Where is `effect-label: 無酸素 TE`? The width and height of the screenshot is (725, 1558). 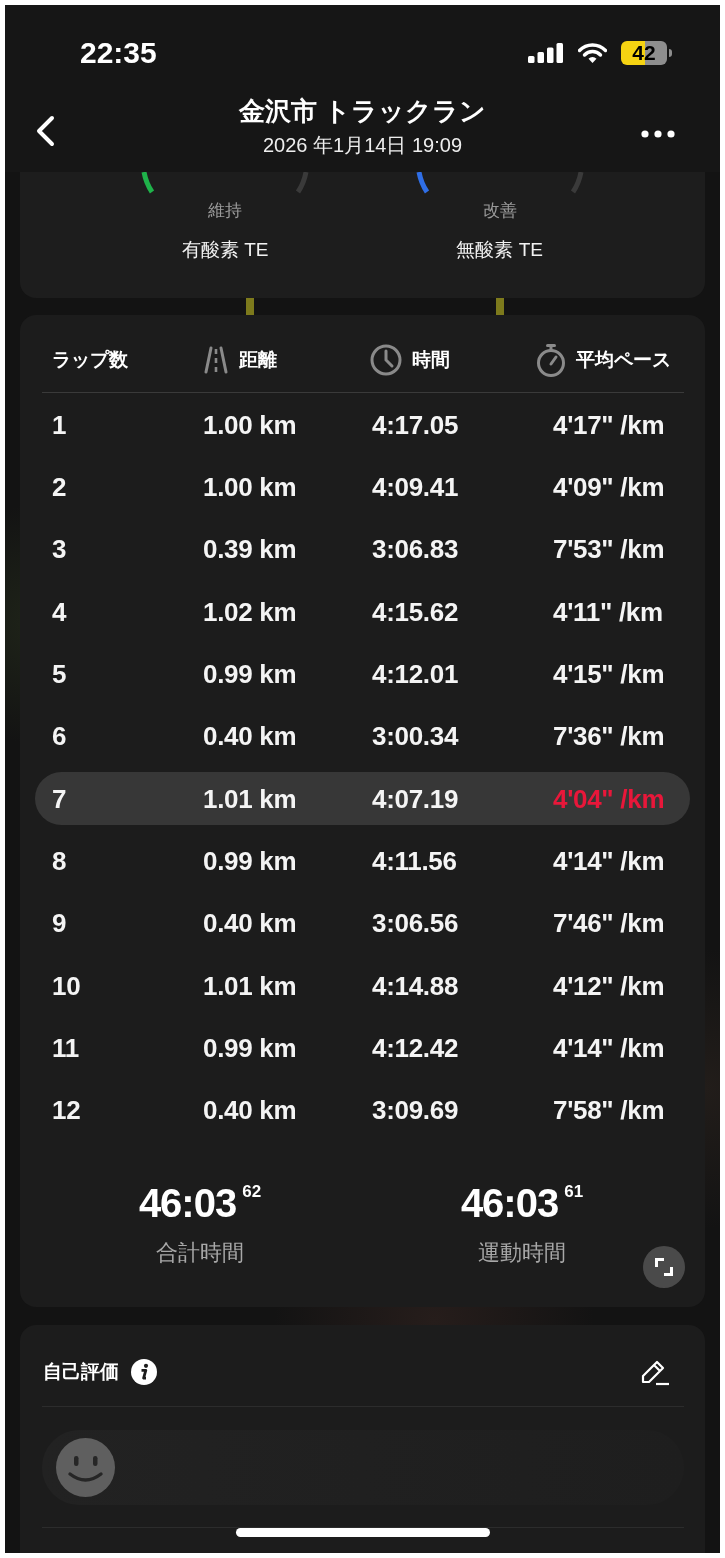
effect-label: 無酸素 TE is located at coordinates (500, 250).